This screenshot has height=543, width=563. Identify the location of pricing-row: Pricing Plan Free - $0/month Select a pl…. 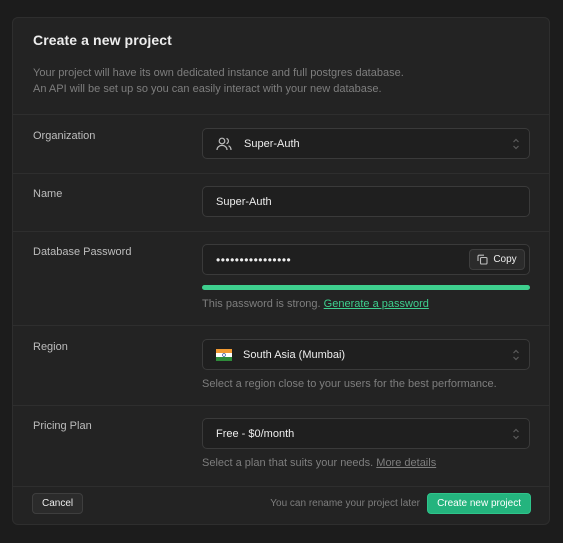
(281, 446).